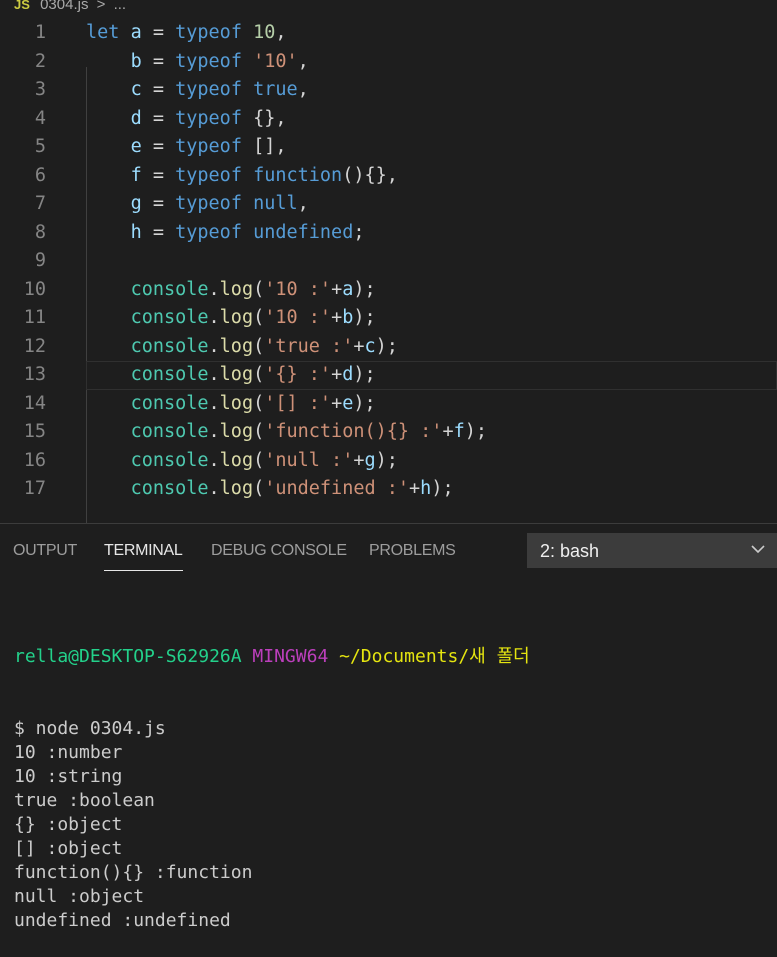 Image resolution: width=777 pixels, height=957 pixels. Describe the element at coordinates (298, 289) in the screenshot. I see `code-token: '10 :'` at that location.